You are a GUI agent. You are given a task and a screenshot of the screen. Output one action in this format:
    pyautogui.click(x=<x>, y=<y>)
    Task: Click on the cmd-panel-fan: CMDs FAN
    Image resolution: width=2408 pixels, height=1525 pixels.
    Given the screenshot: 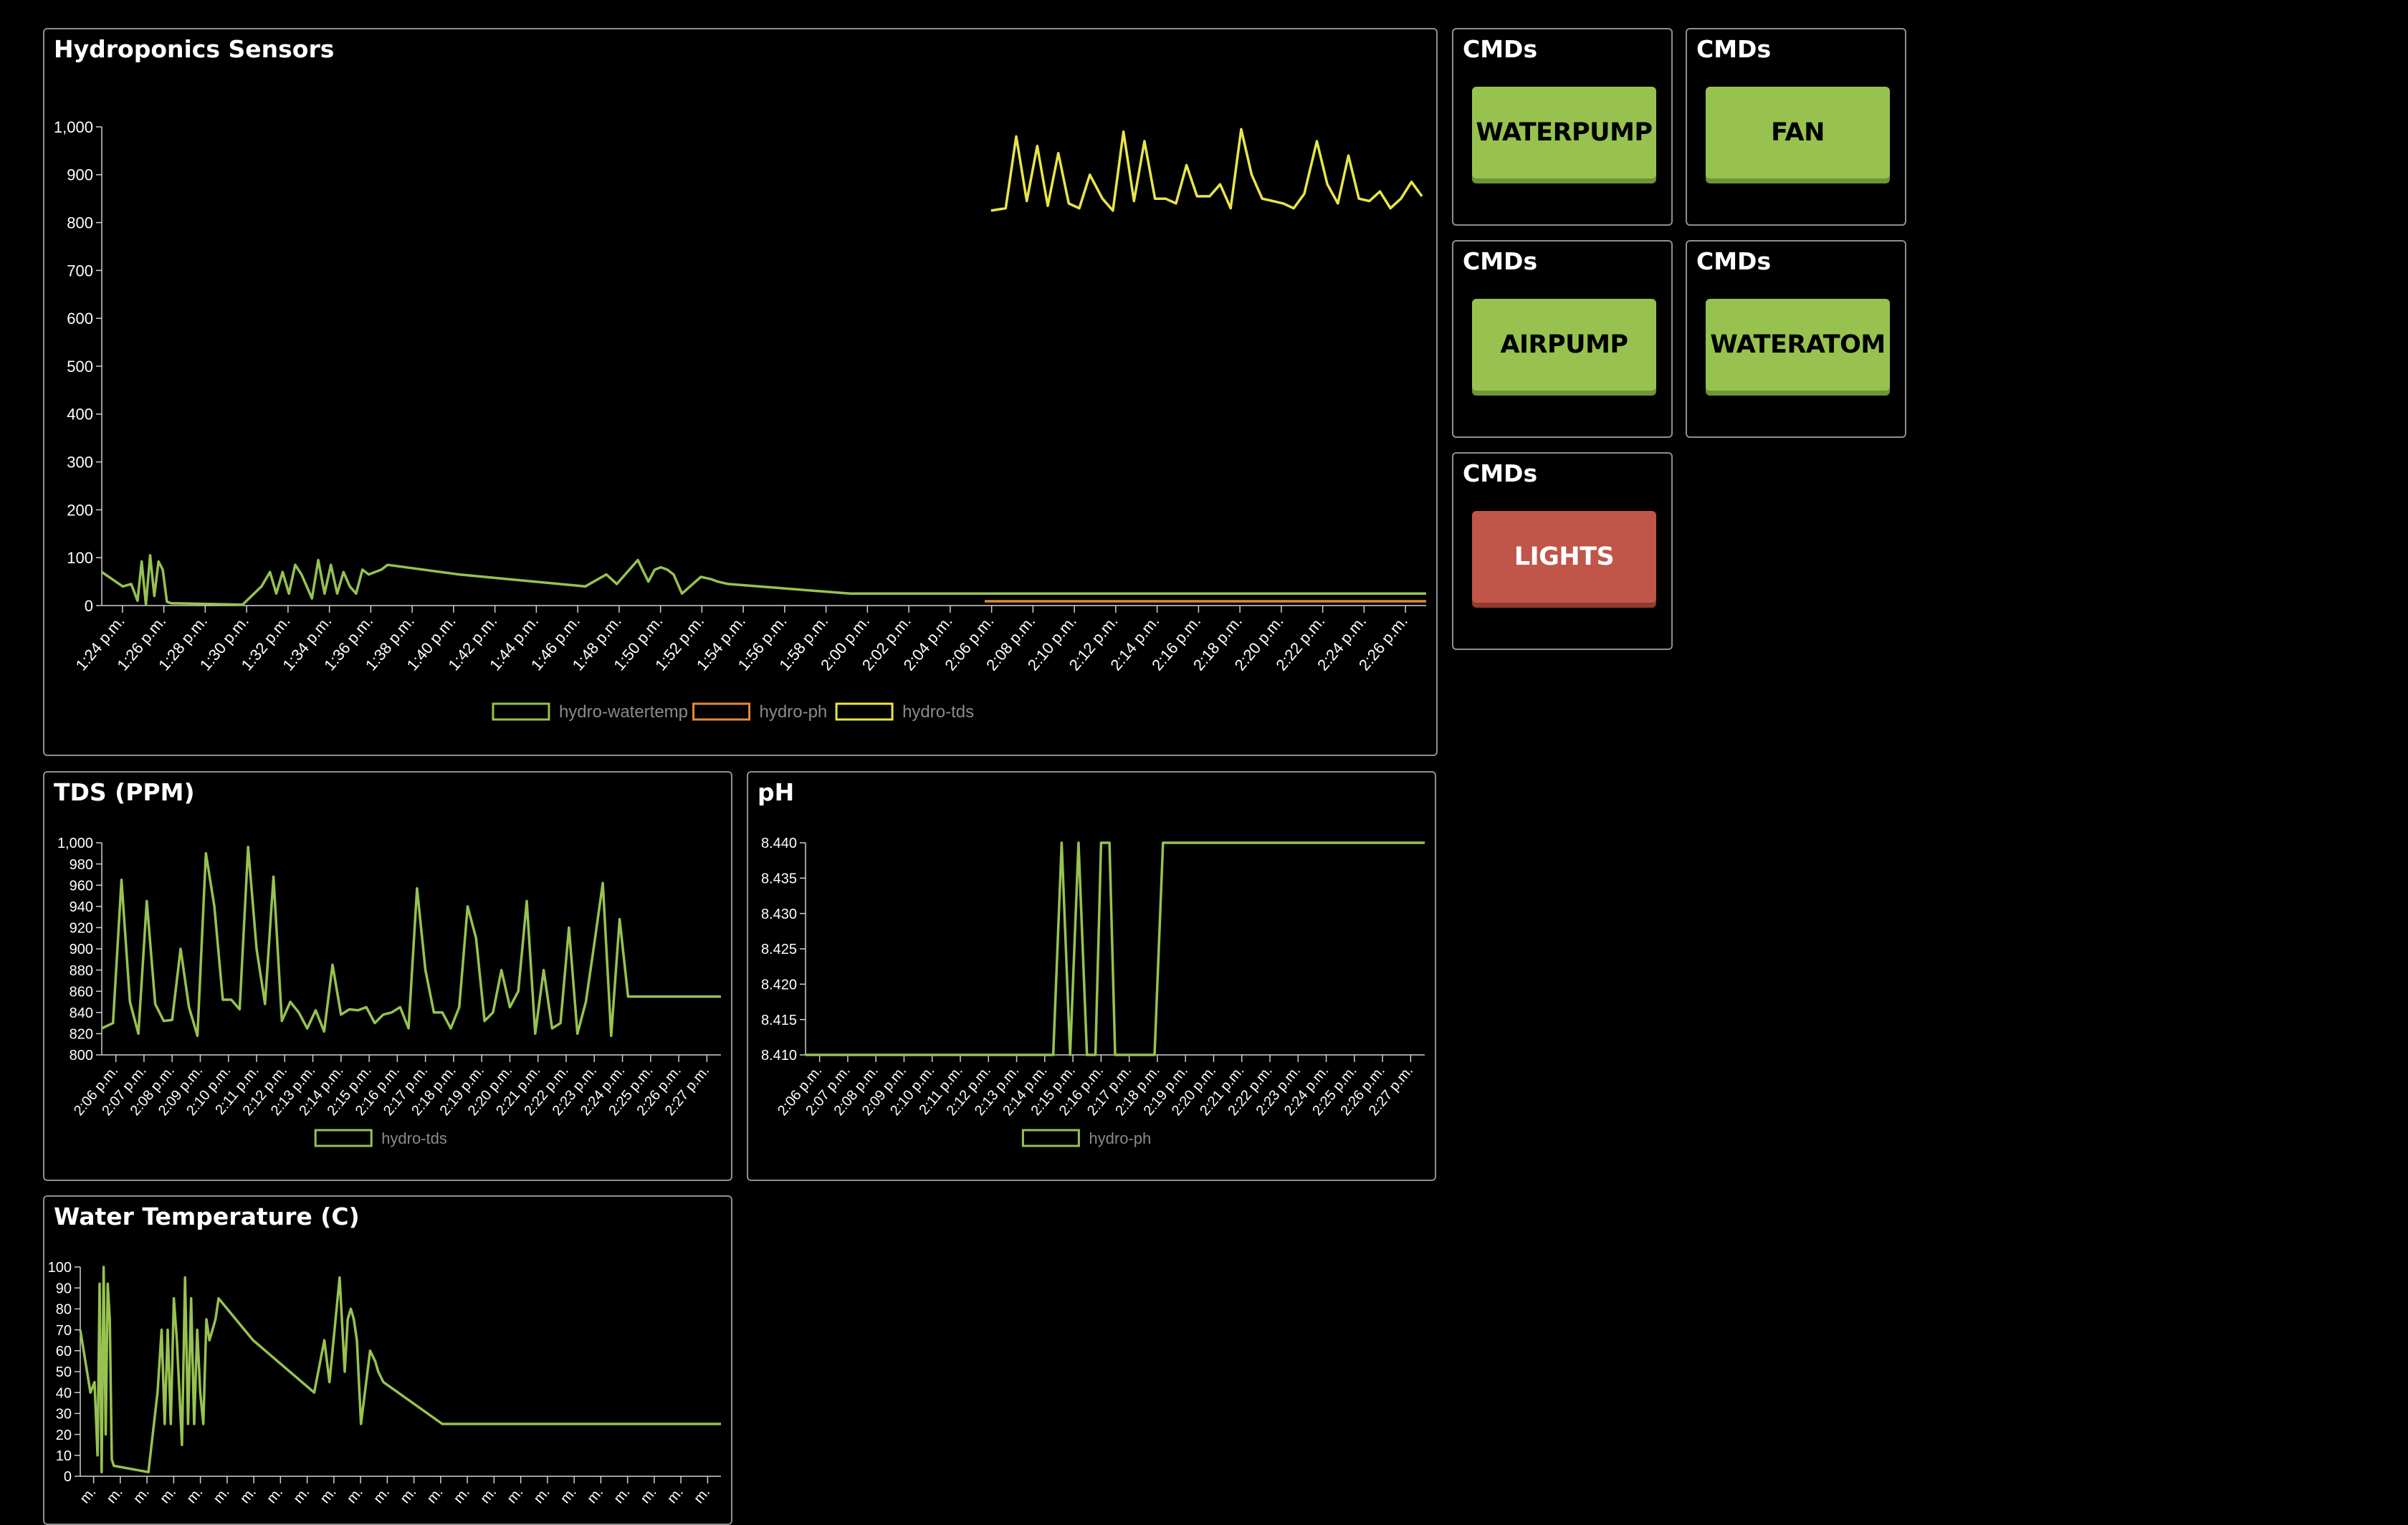 What is the action you would take?
    pyautogui.click(x=1796, y=127)
    